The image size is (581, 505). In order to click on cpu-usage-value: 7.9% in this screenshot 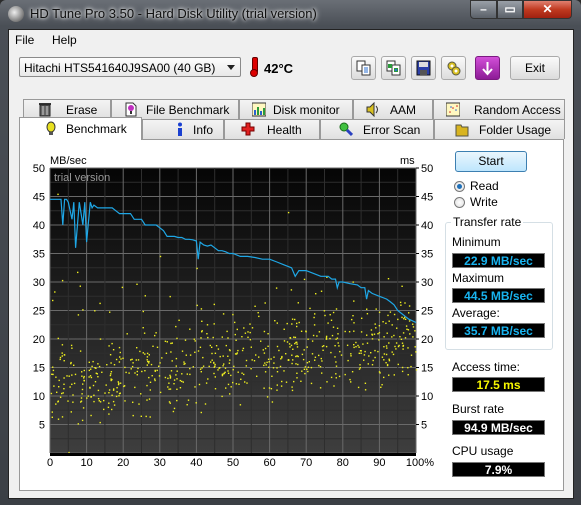, I will do `click(498, 469)`.